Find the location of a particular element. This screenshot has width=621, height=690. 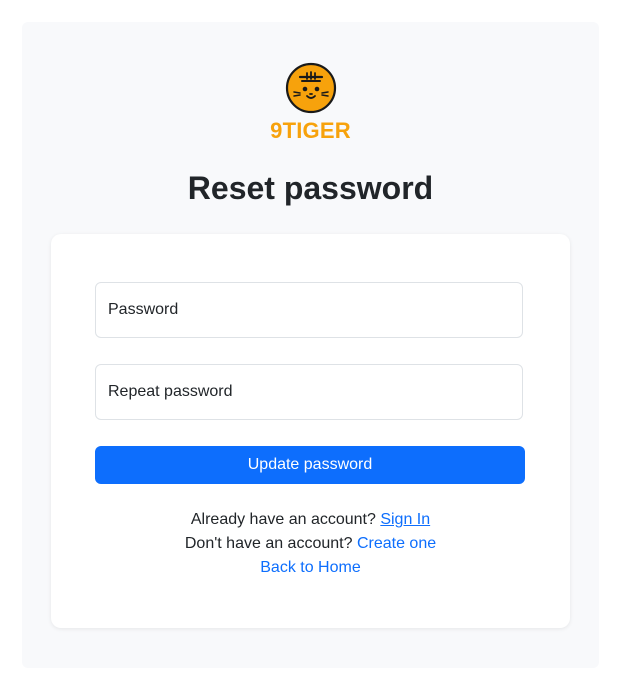

signup-prompt: Don't have an account? is located at coordinates (268, 543).